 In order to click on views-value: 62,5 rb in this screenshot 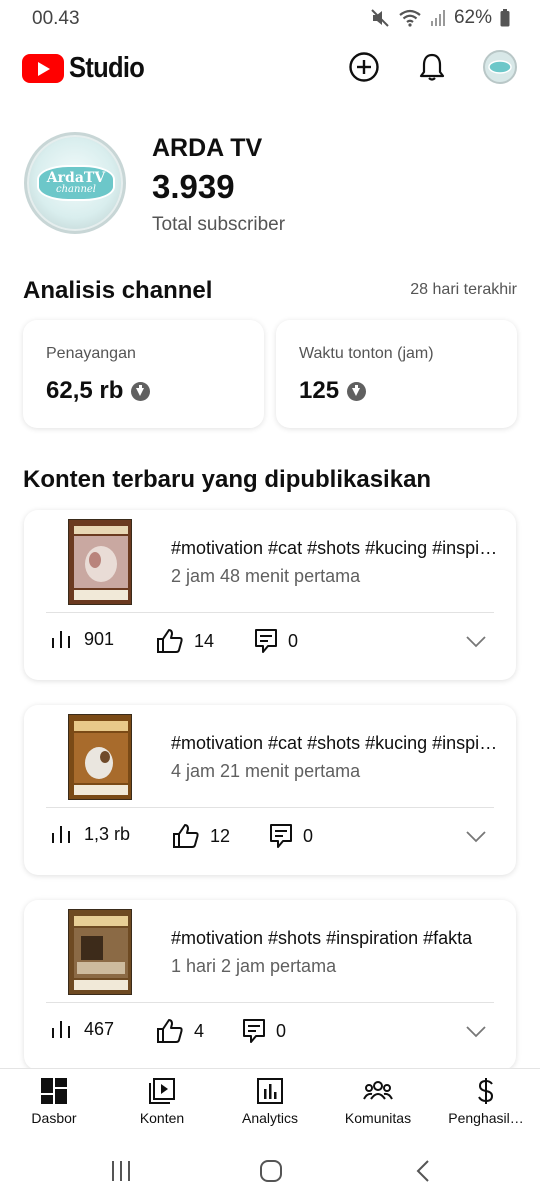, I will do `click(85, 390)`.